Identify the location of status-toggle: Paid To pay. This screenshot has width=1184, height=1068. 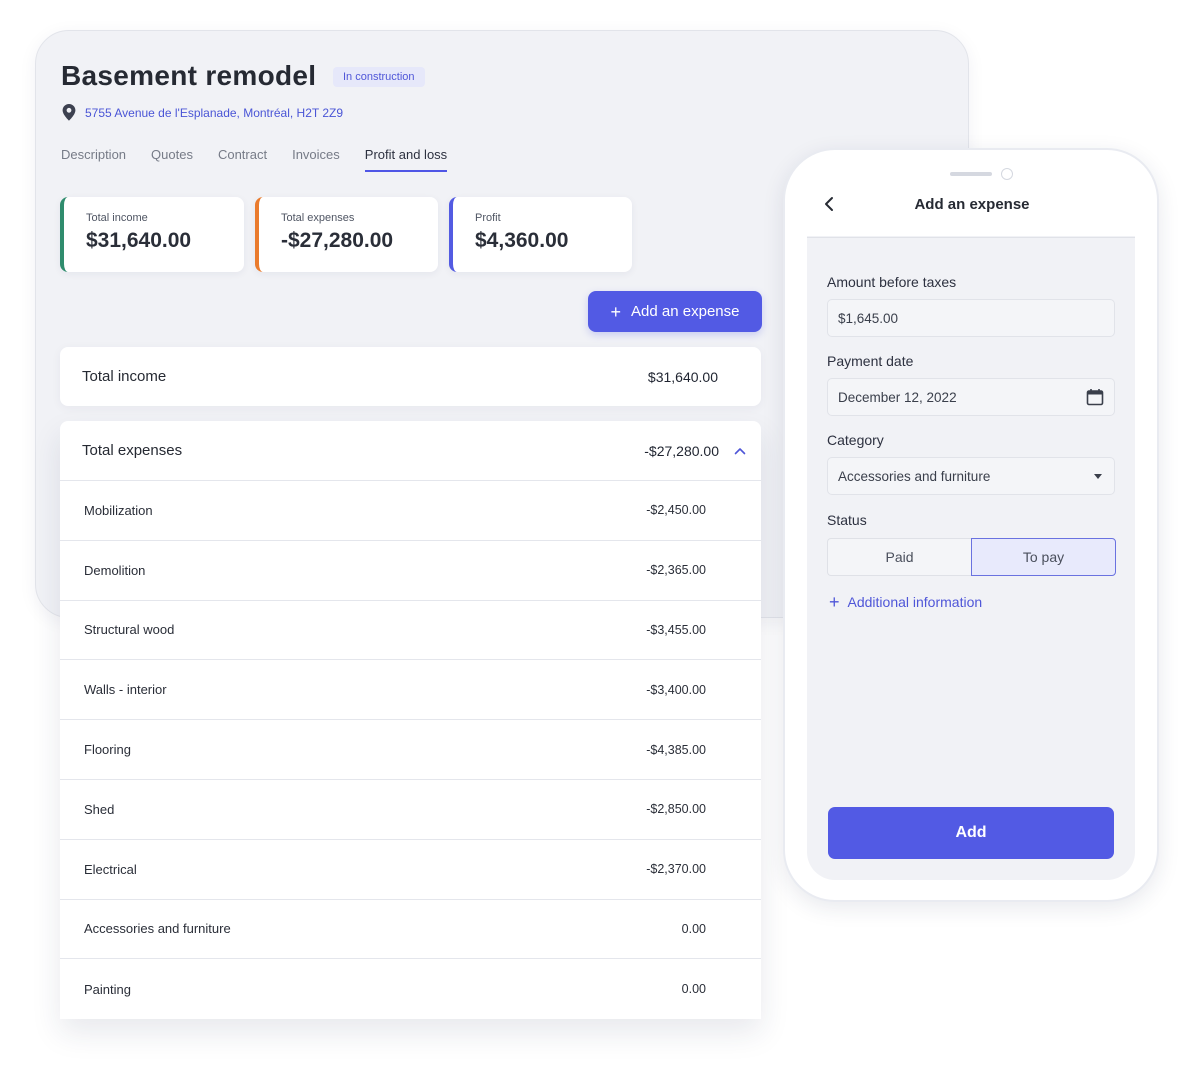
(971, 557).